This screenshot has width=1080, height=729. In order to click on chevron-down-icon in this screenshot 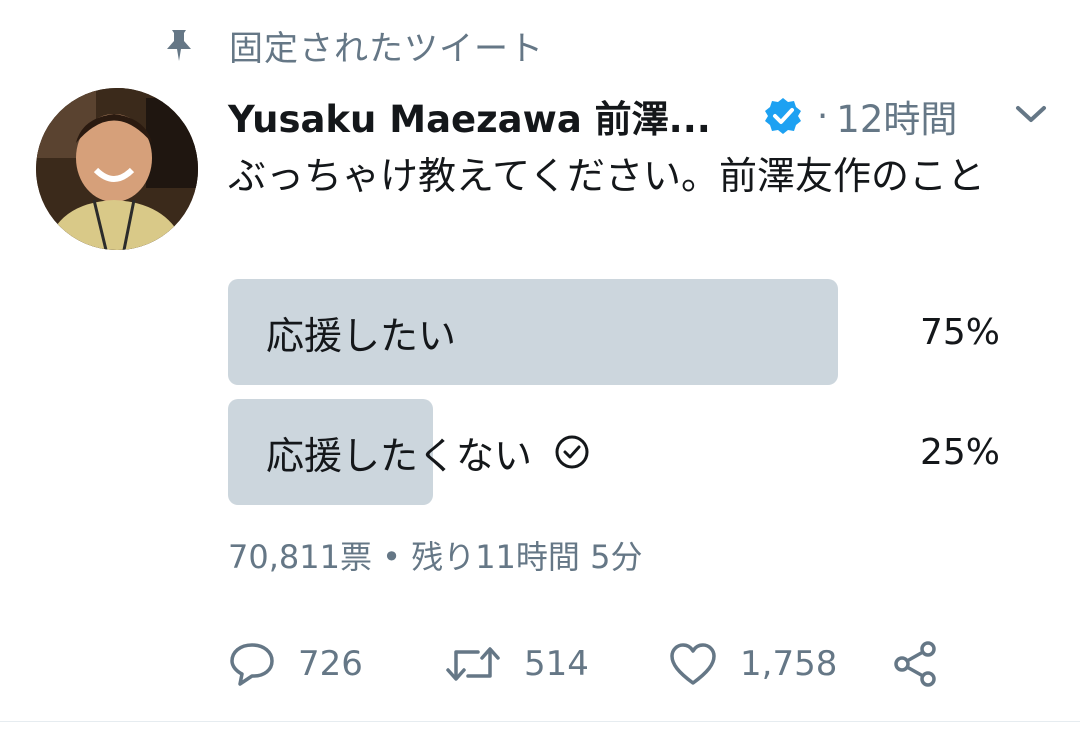, I will do `click(1031, 114)`.